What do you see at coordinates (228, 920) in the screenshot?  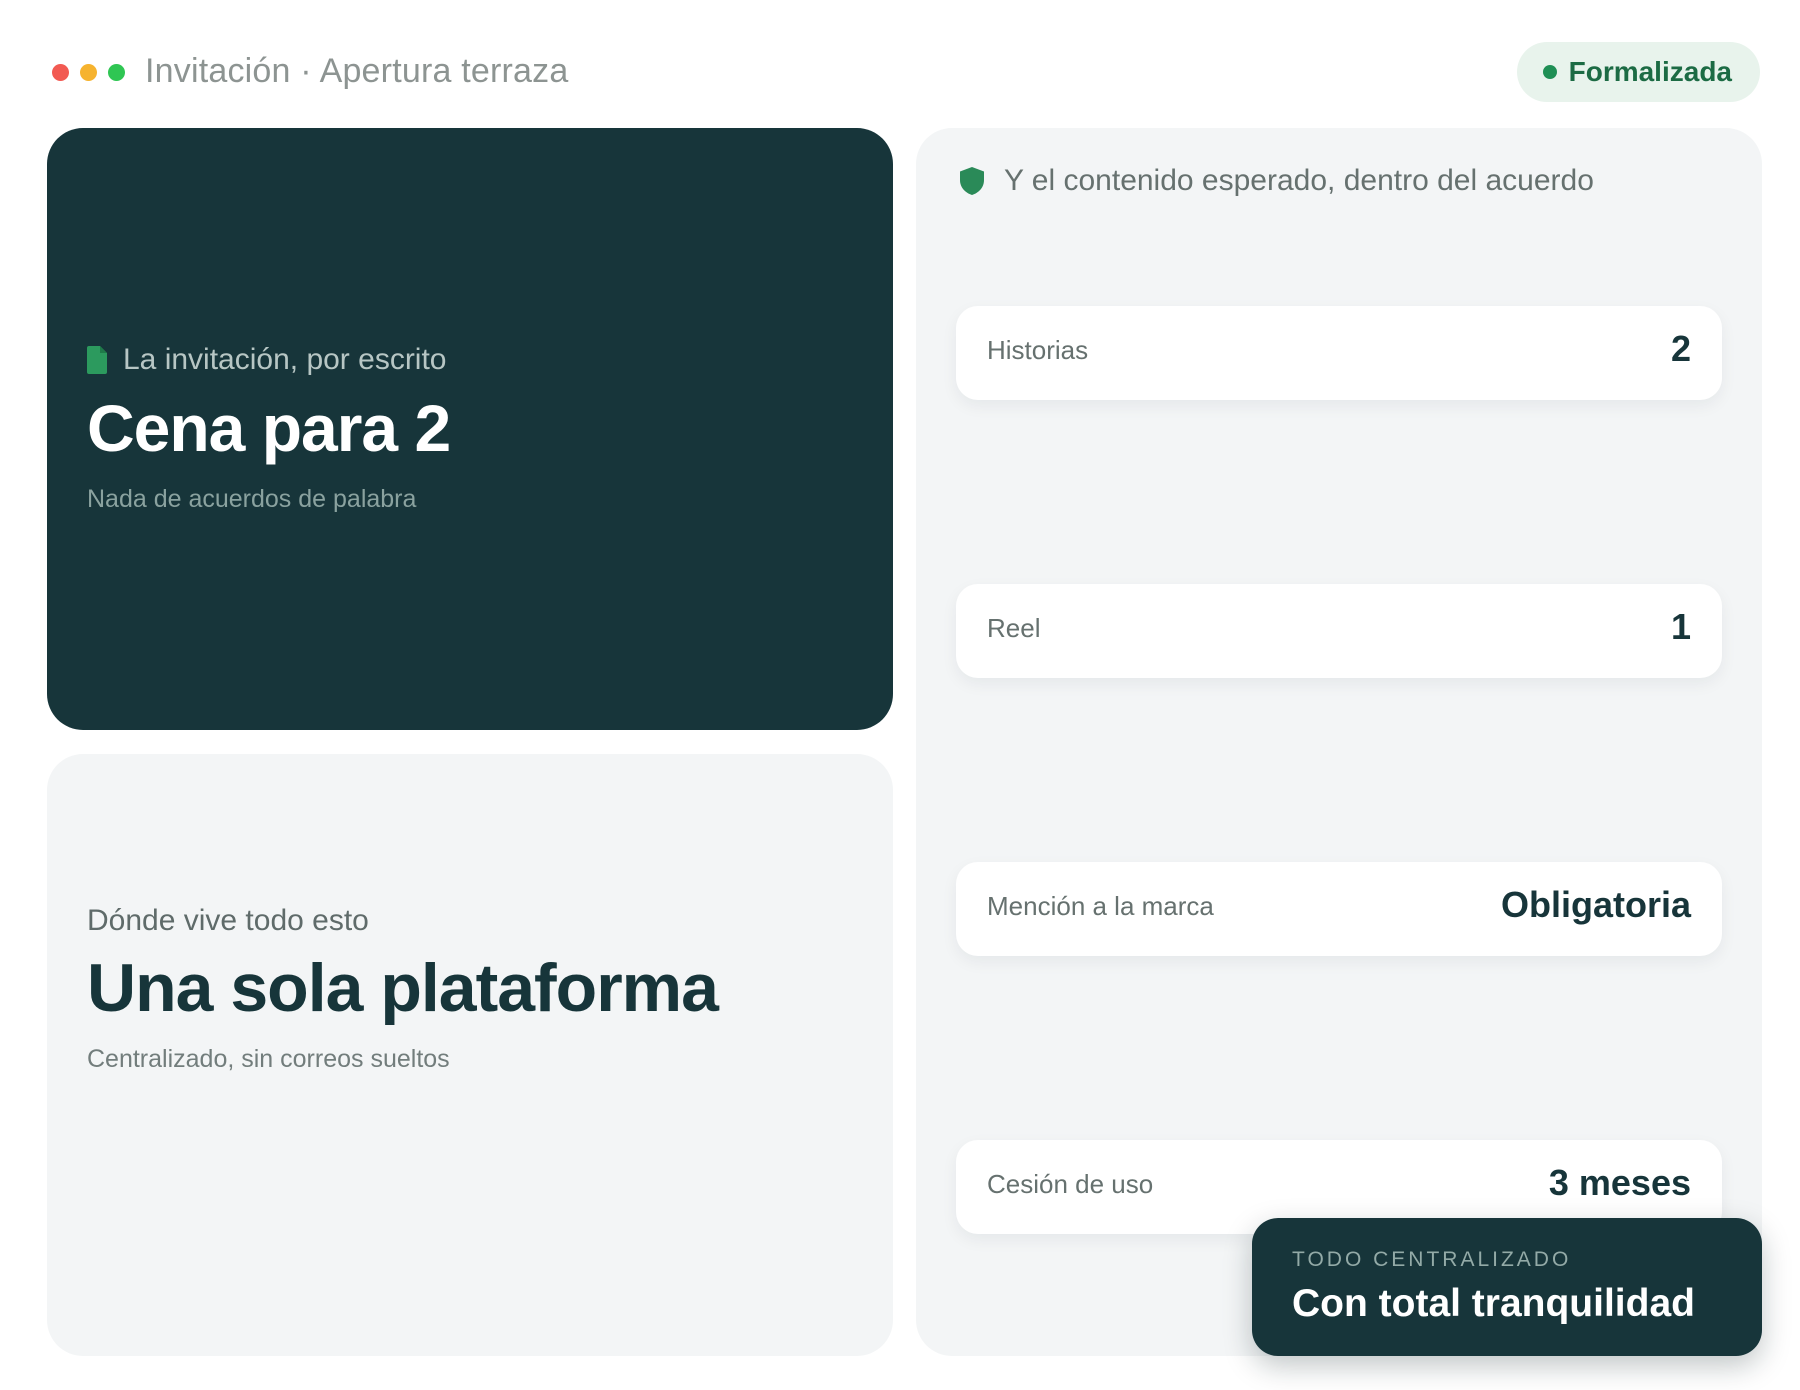 I see `platform-kicker: Dónde vive todo esto` at bounding box center [228, 920].